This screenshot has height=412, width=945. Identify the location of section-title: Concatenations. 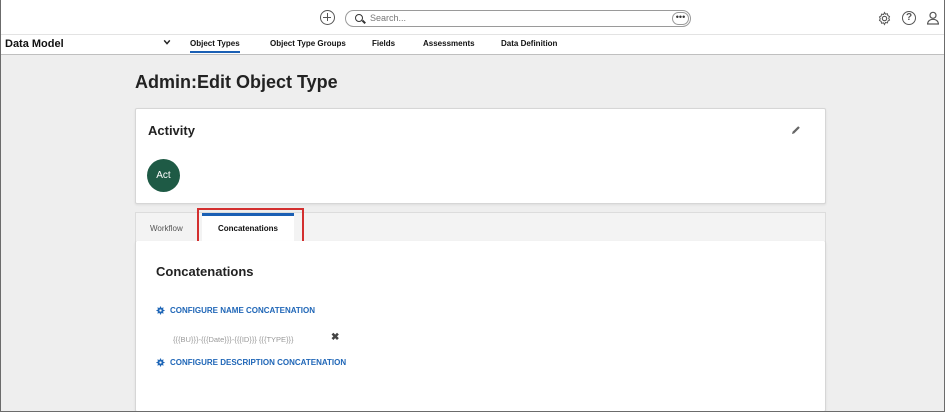
(205, 271).